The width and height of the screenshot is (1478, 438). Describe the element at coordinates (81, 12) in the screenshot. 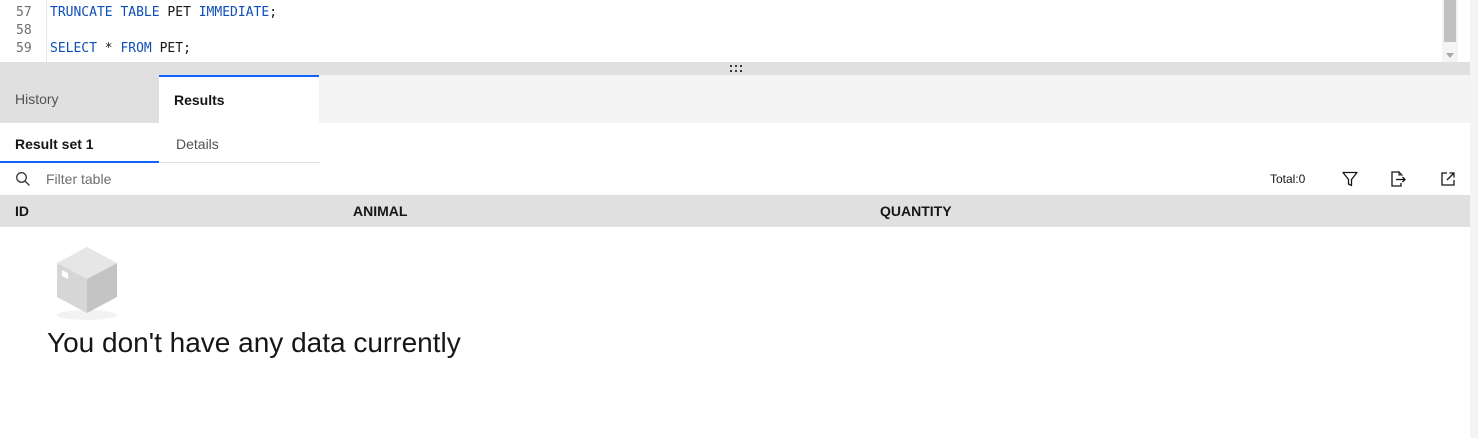

I see `sql-keyword: TRUNCATE` at that location.